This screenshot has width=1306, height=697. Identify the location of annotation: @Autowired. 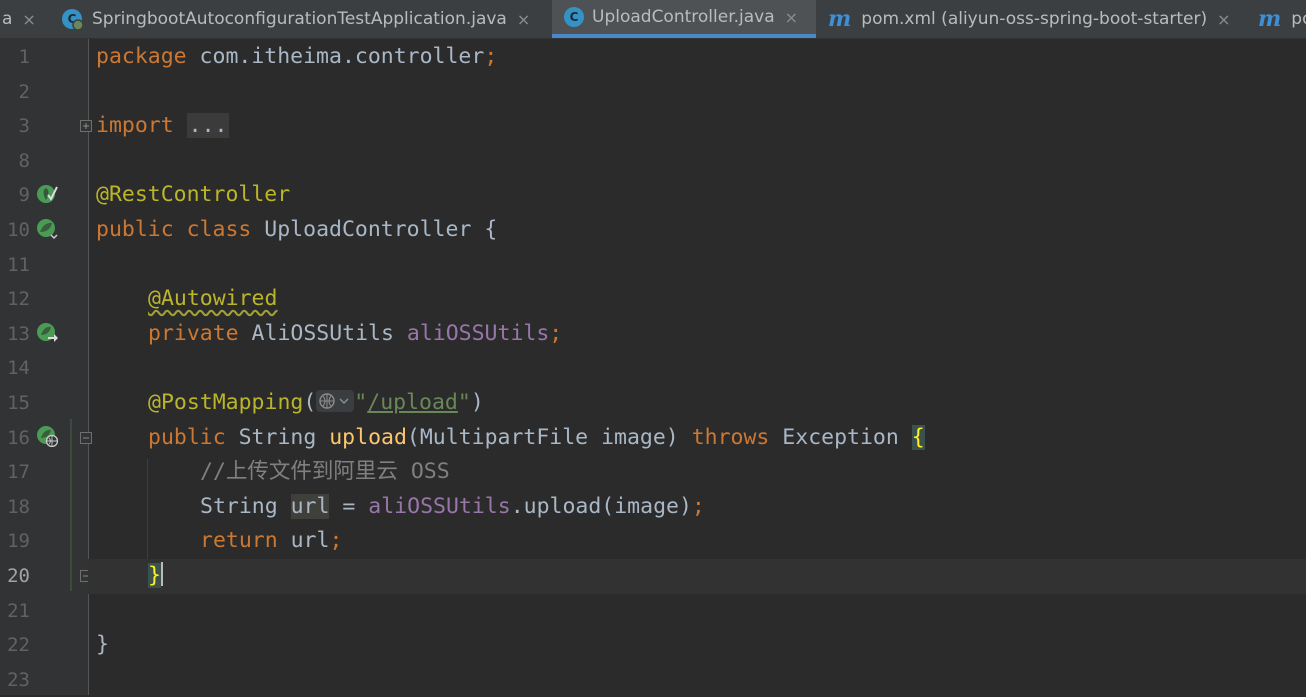
(213, 299).